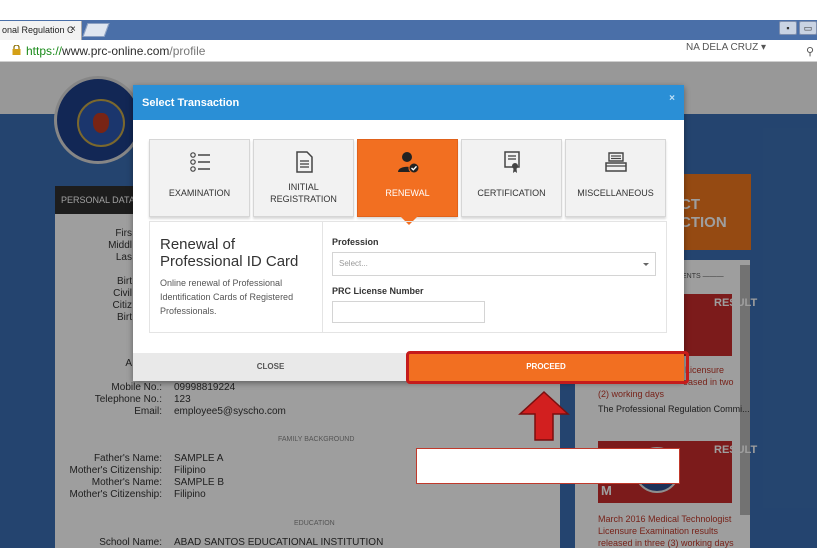 Image resolution: width=817 pixels, height=556 pixels. Describe the element at coordinates (408, 10) in the screenshot. I see `window-titlebar` at that location.